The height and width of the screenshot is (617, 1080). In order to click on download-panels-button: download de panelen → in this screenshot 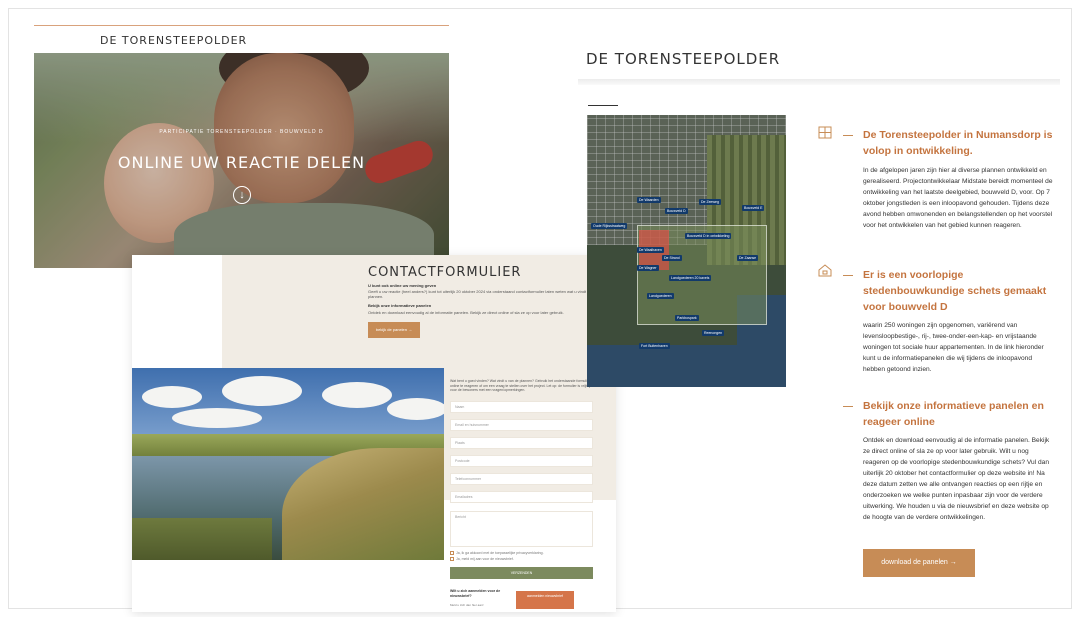, I will do `click(919, 563)`.